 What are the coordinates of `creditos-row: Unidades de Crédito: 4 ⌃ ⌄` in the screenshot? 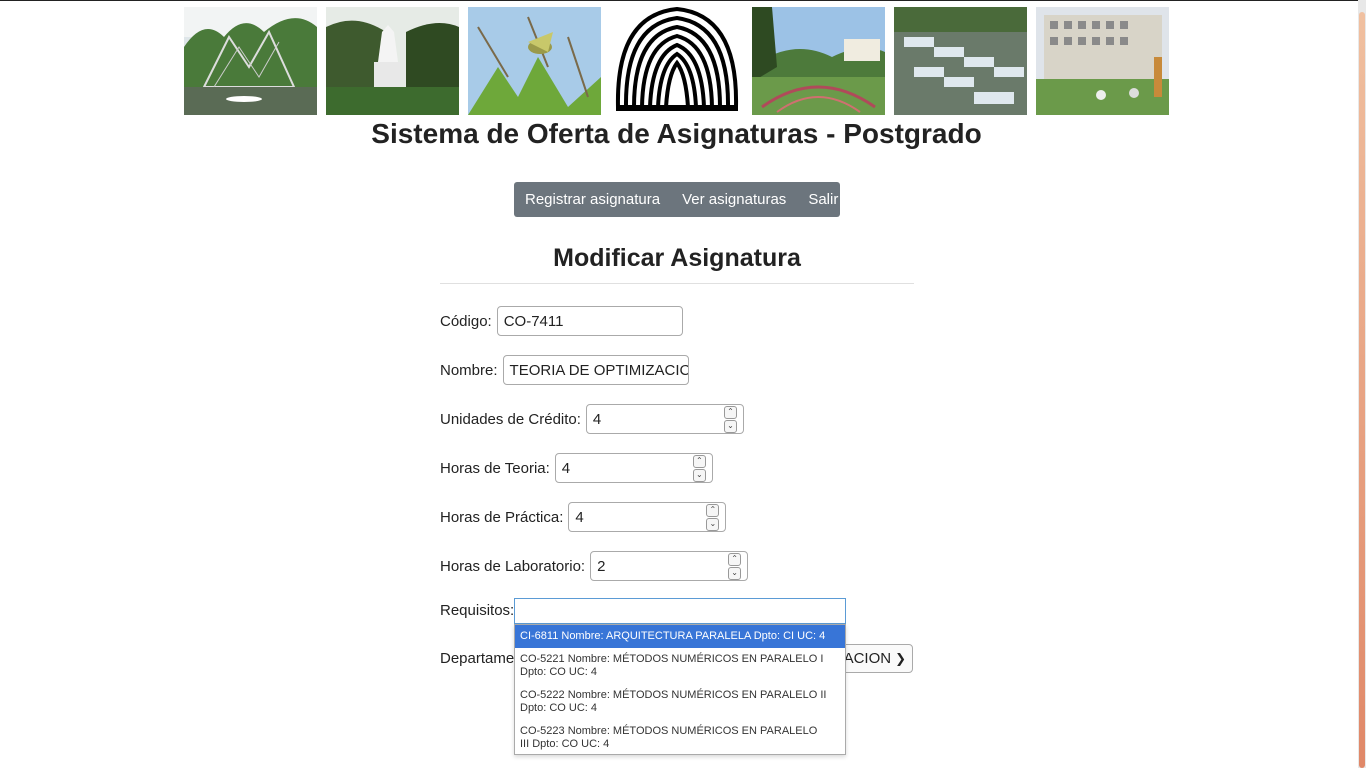 It's located at (592, 419).